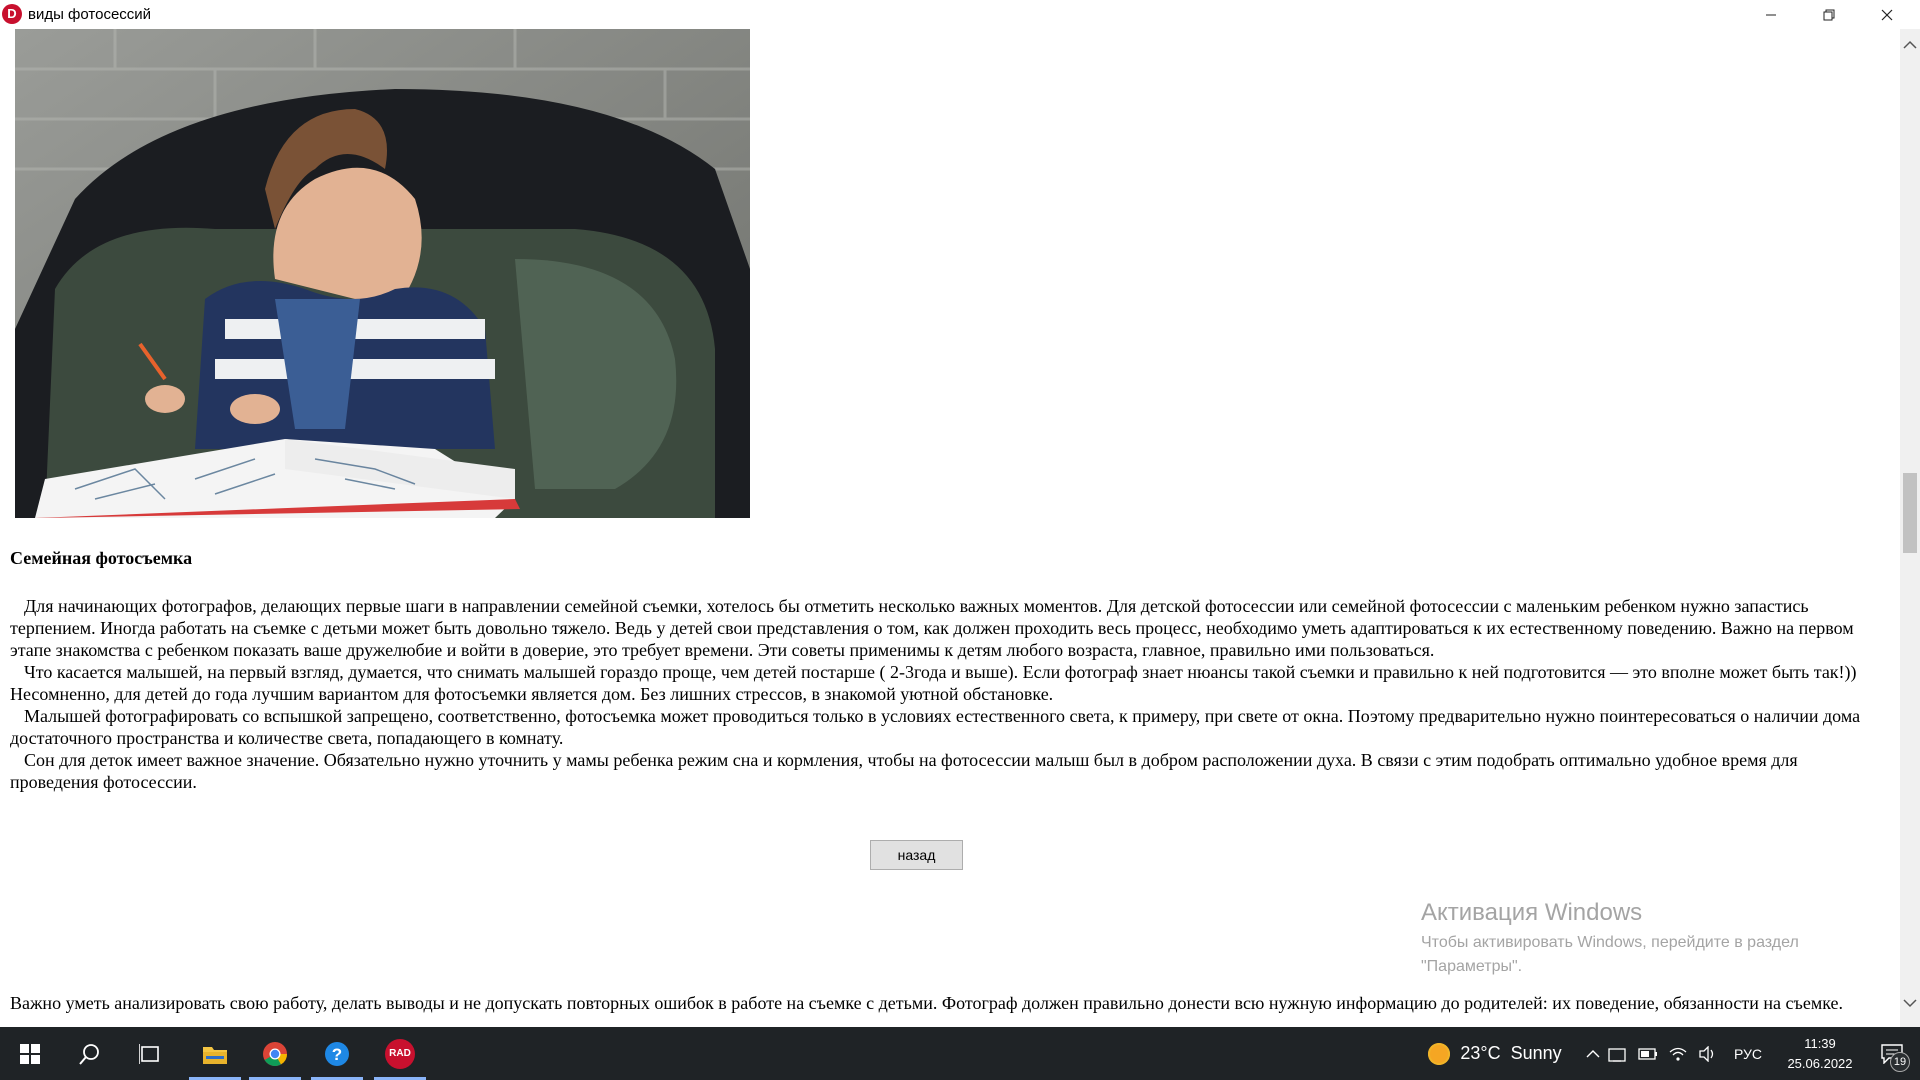 This screenshot has width=1920, height=1080. I want to click on weather-temp: 23°C, so click(1480, 1053).